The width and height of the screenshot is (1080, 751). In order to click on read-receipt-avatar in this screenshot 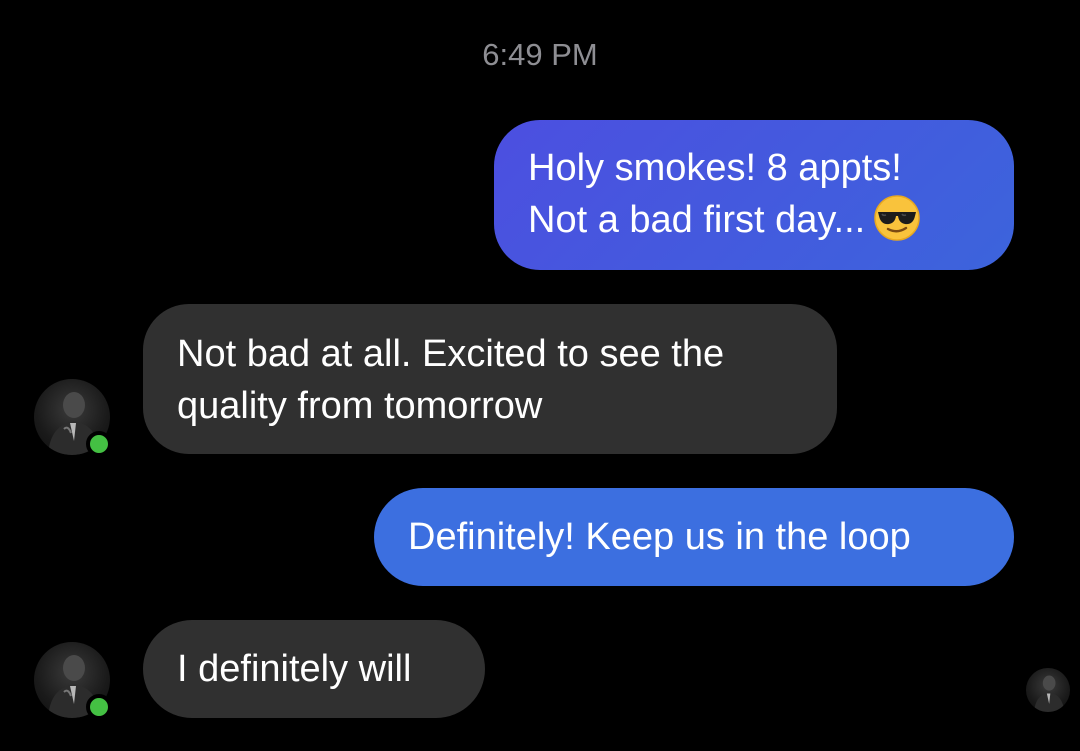, I will do `click(1048, 690)`.